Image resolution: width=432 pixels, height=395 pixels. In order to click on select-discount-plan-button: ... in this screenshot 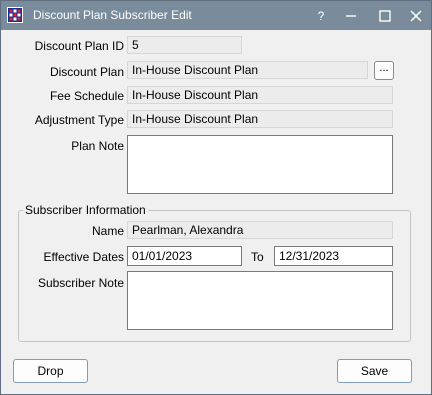, I will do `click(384, 70)`.